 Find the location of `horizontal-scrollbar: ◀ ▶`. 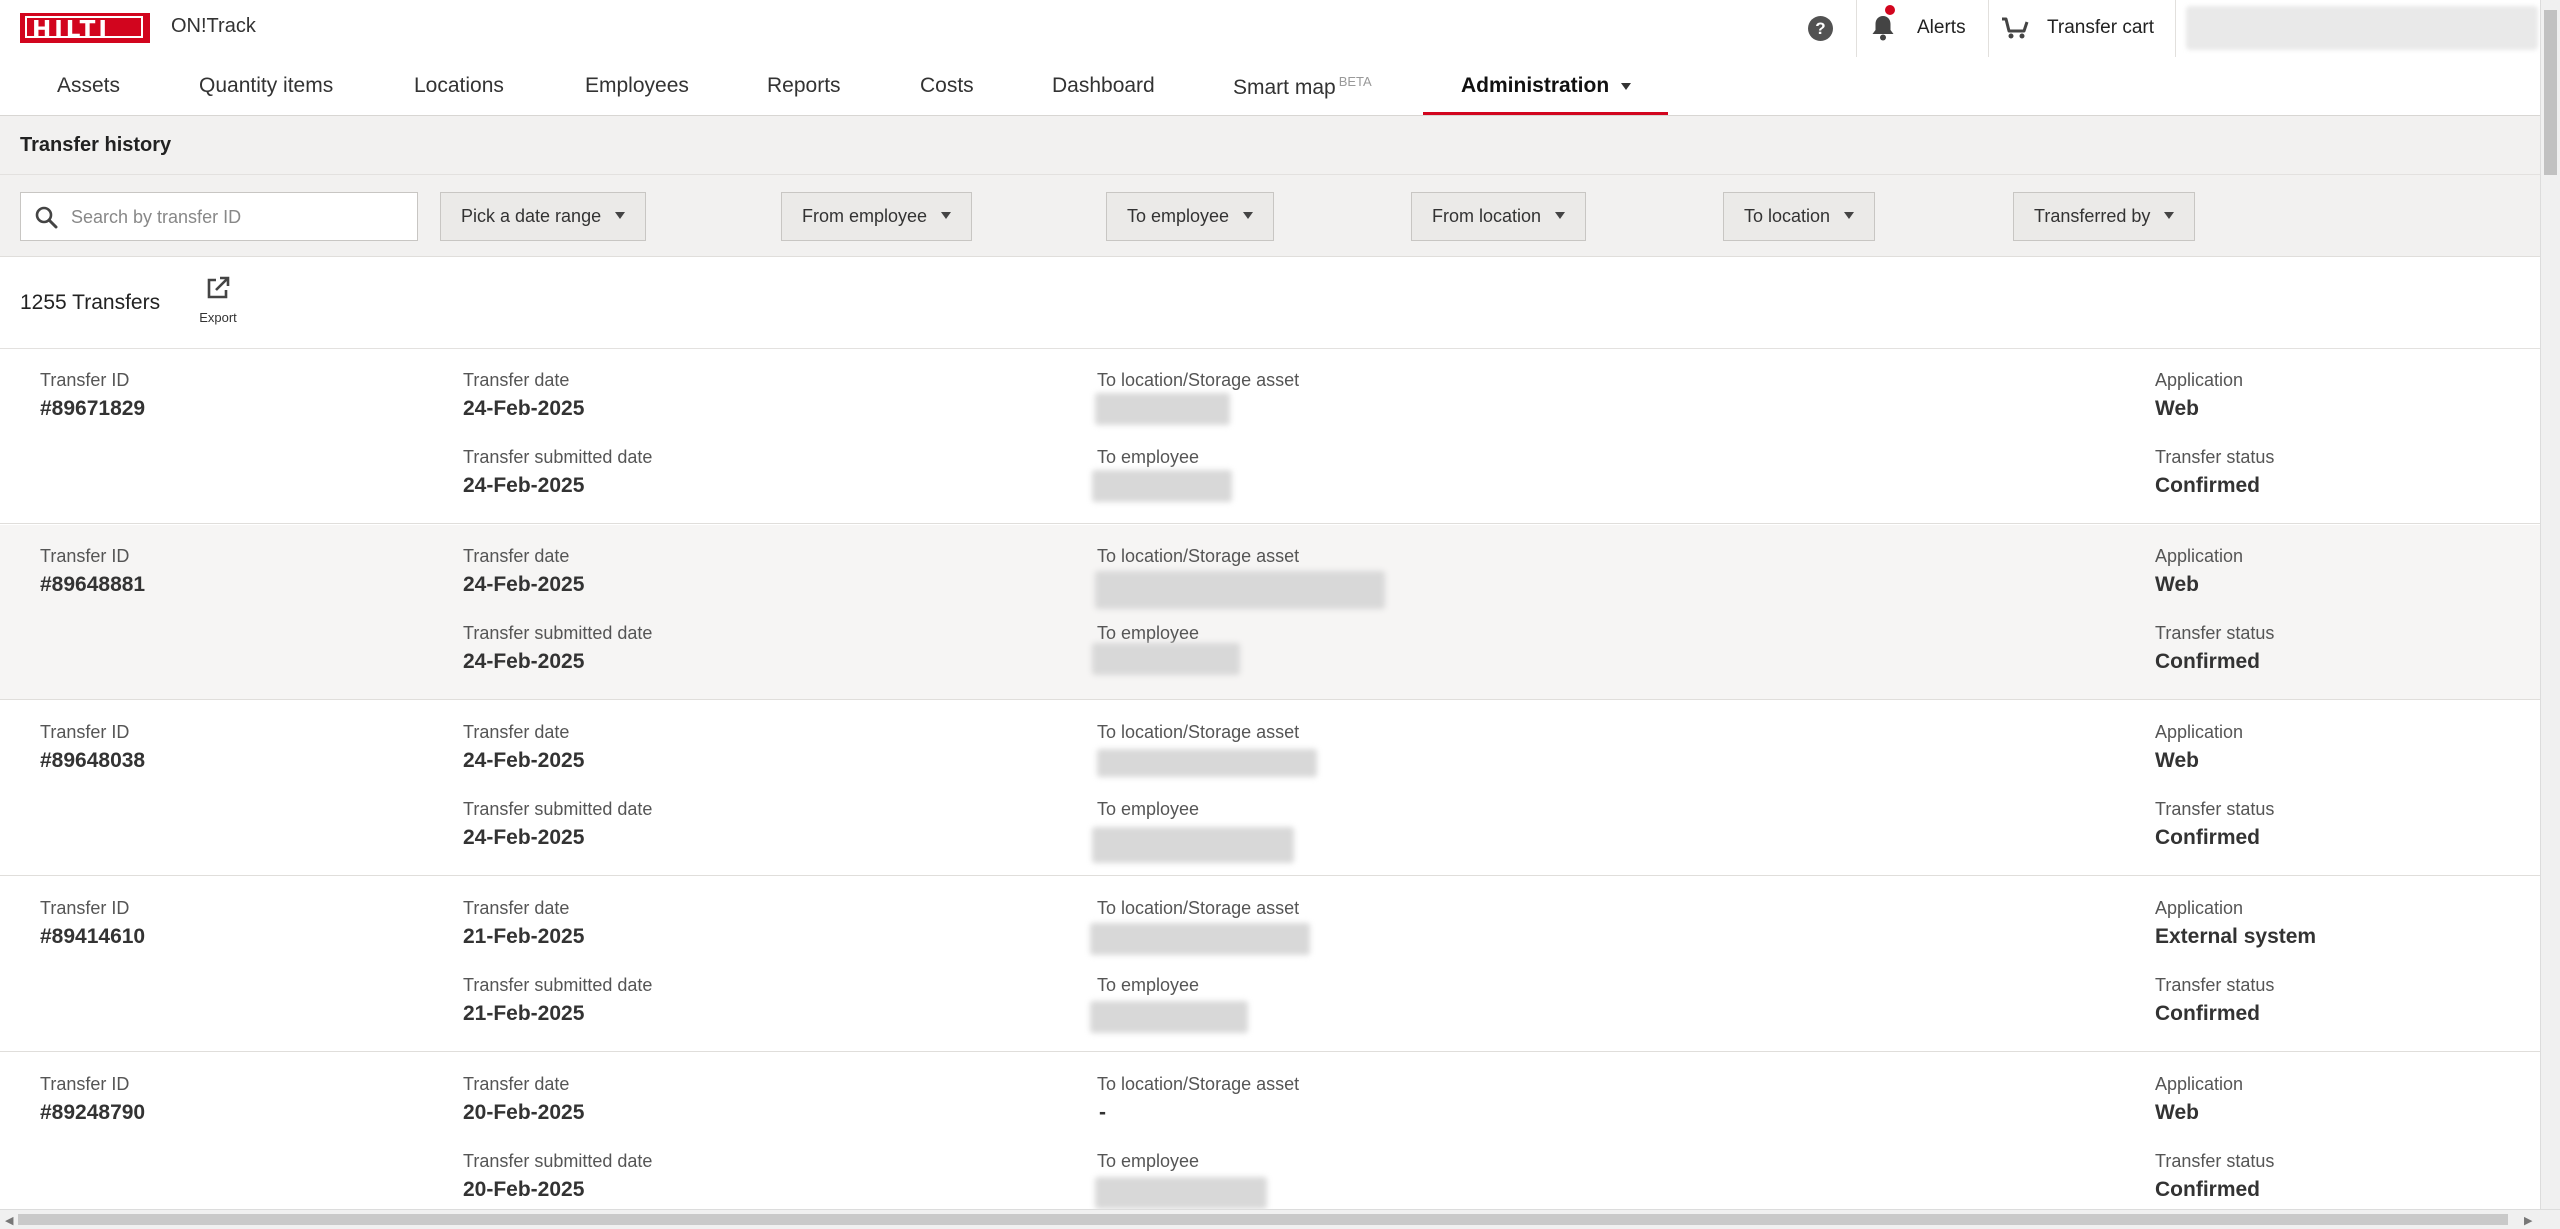

horizontal-scrollbar: ◀ ▶ is located at coordinates (1280, 1219).